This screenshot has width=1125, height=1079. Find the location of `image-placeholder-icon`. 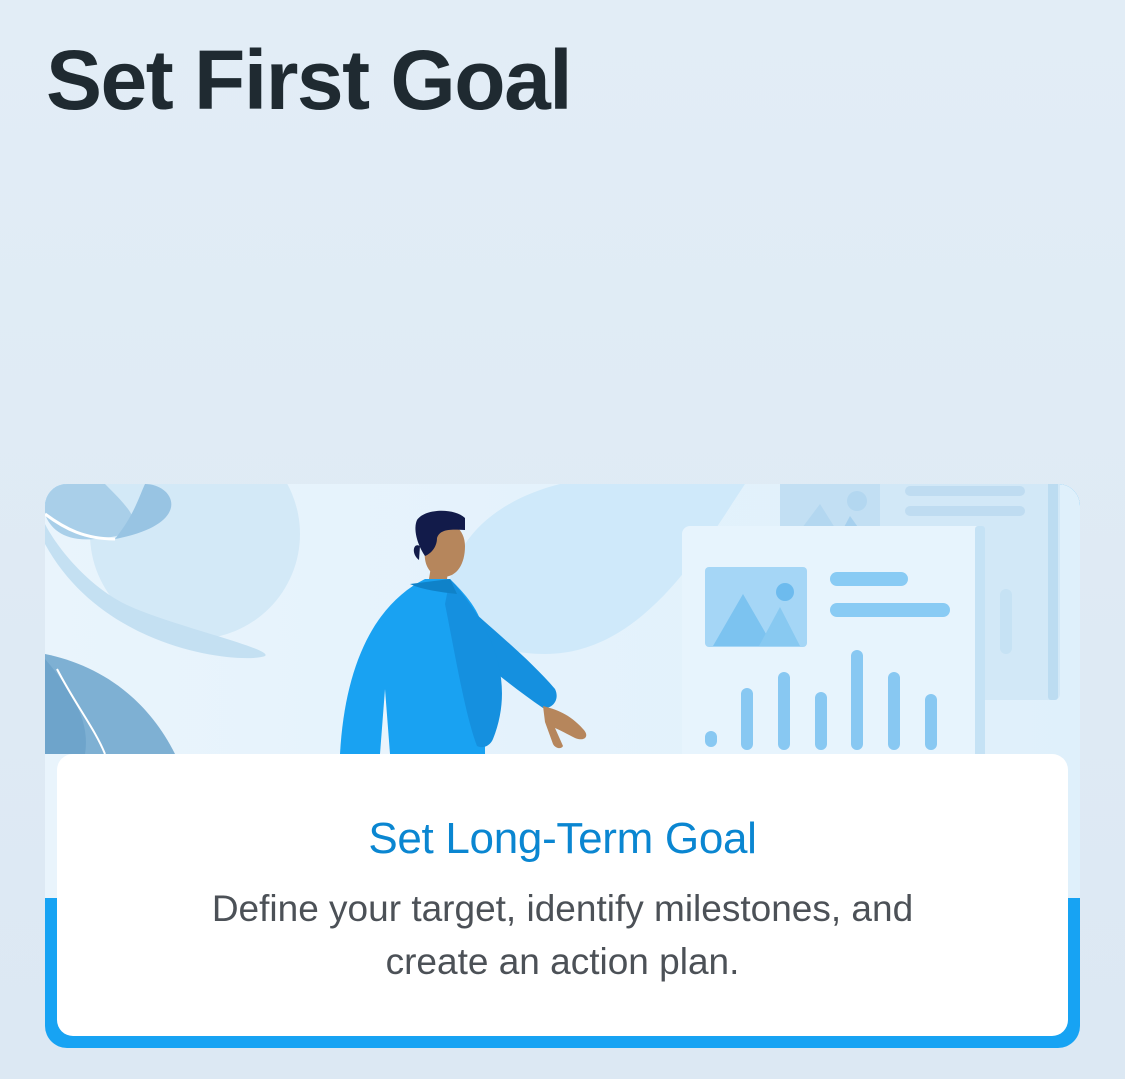

image-placeholder-icon is located at coordinates (756, 607).